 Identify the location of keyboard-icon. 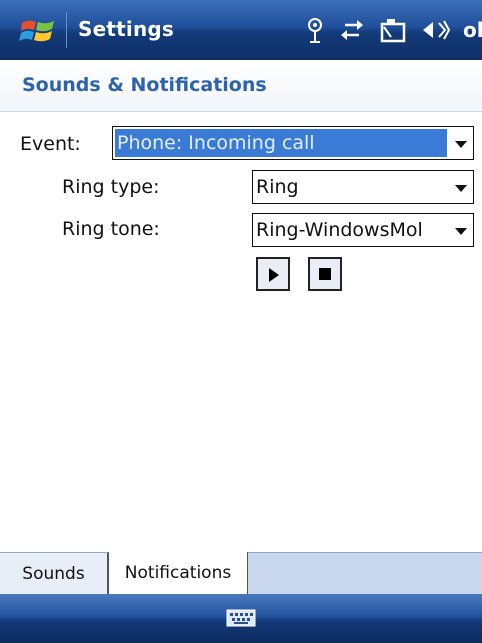
(241, 618).